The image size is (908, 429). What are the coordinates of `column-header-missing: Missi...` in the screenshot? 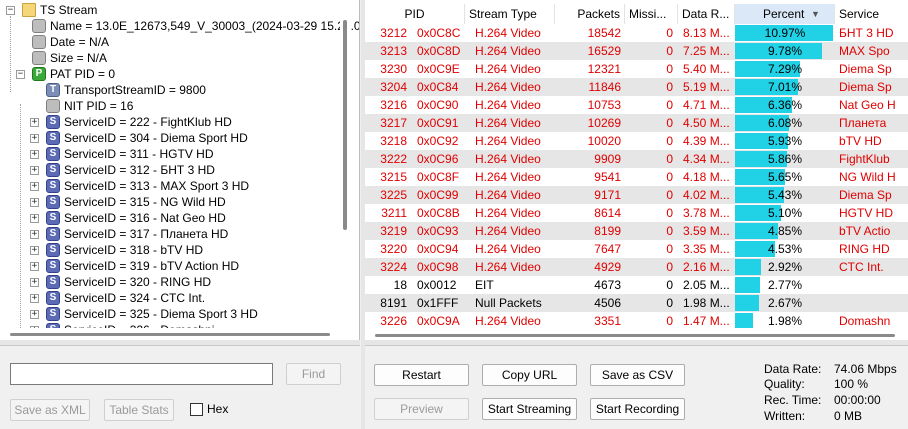 It's located at (651, 14).